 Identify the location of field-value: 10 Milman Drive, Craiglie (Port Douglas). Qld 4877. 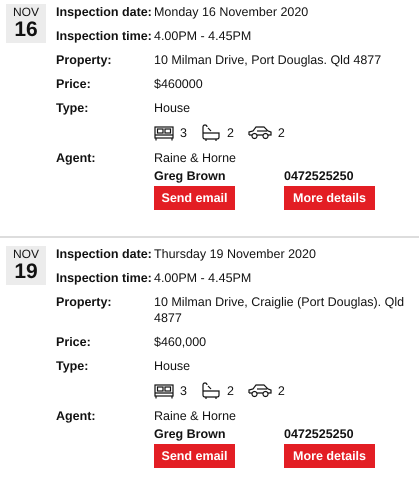
(280, 310).